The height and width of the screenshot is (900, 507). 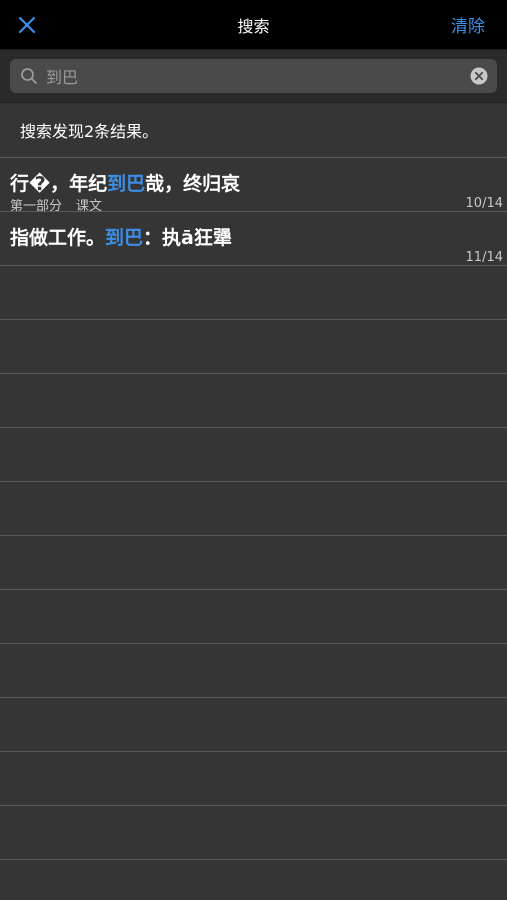 I want to click on result-title: 指做工作。到巴：执ā狂犟, so click(x=121, y=236).